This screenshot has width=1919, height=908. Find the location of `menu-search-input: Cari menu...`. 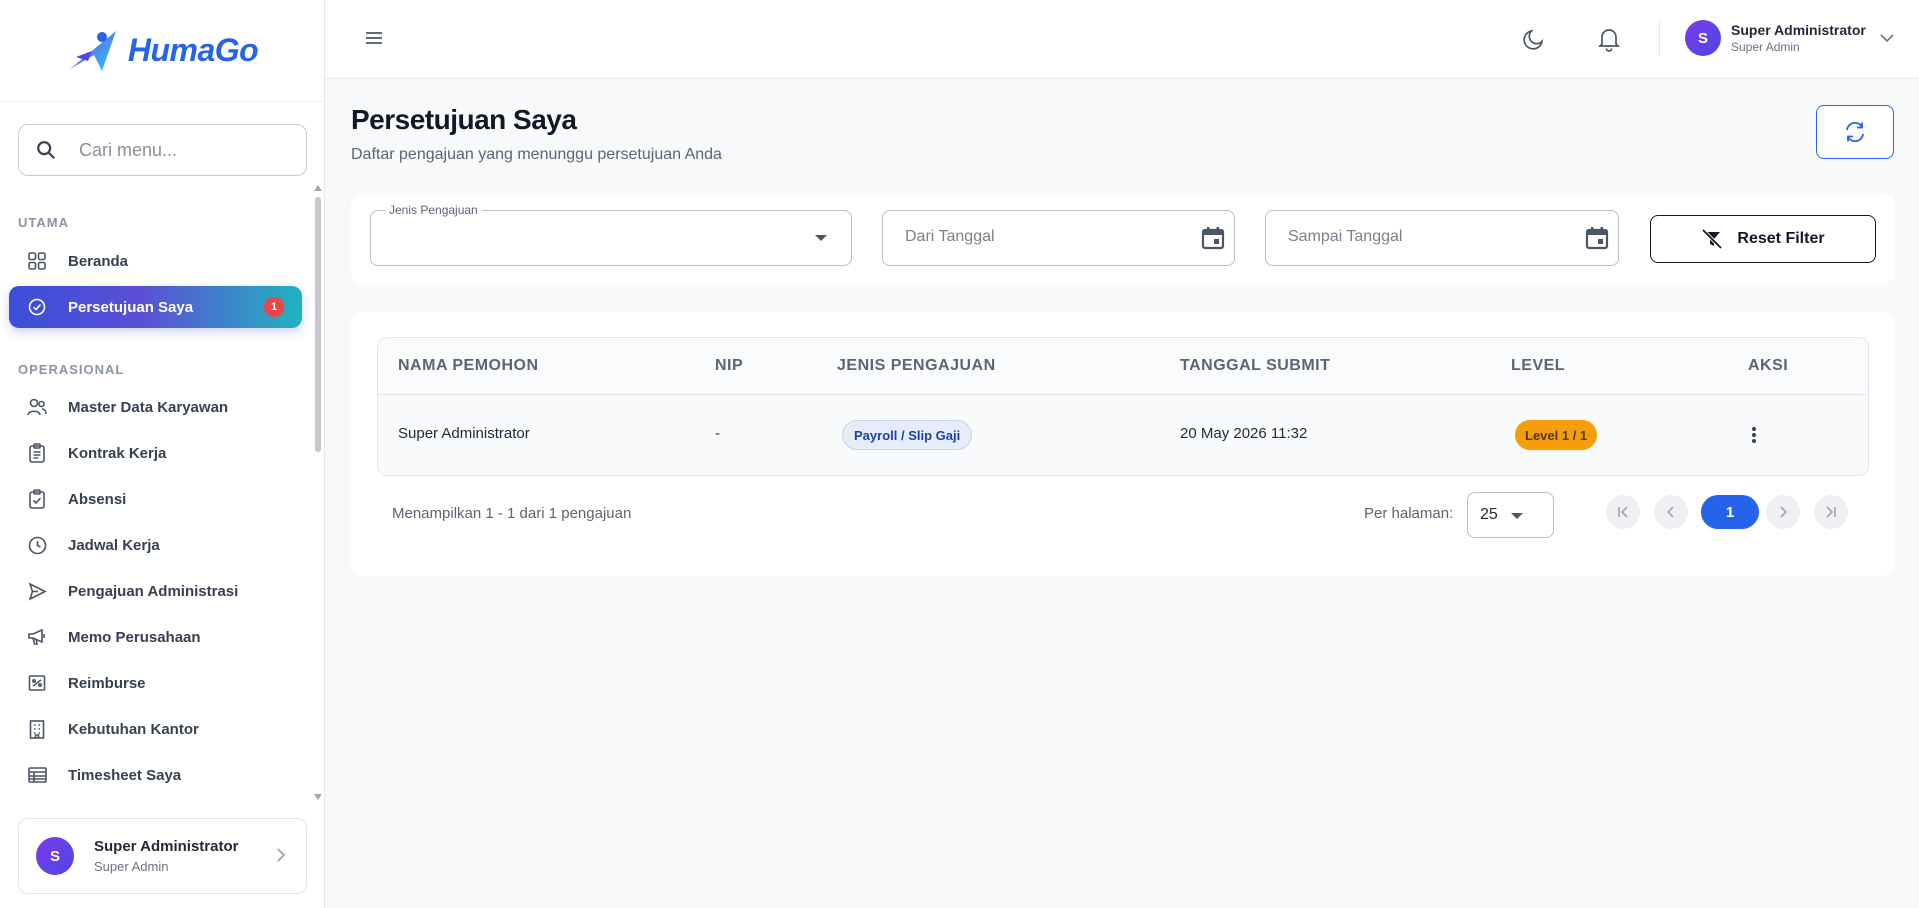

menu-search-input: Cari menu... is located at coordinates (162, 150).